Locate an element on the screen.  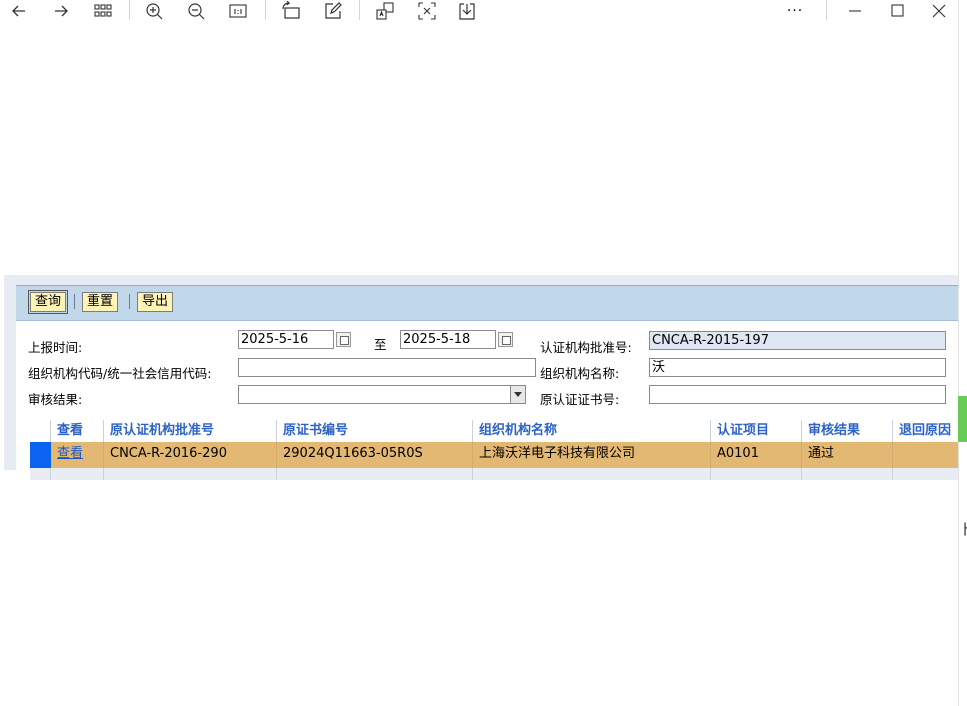
report-time-label: 上报时间: is located at coordinates (55, 347).